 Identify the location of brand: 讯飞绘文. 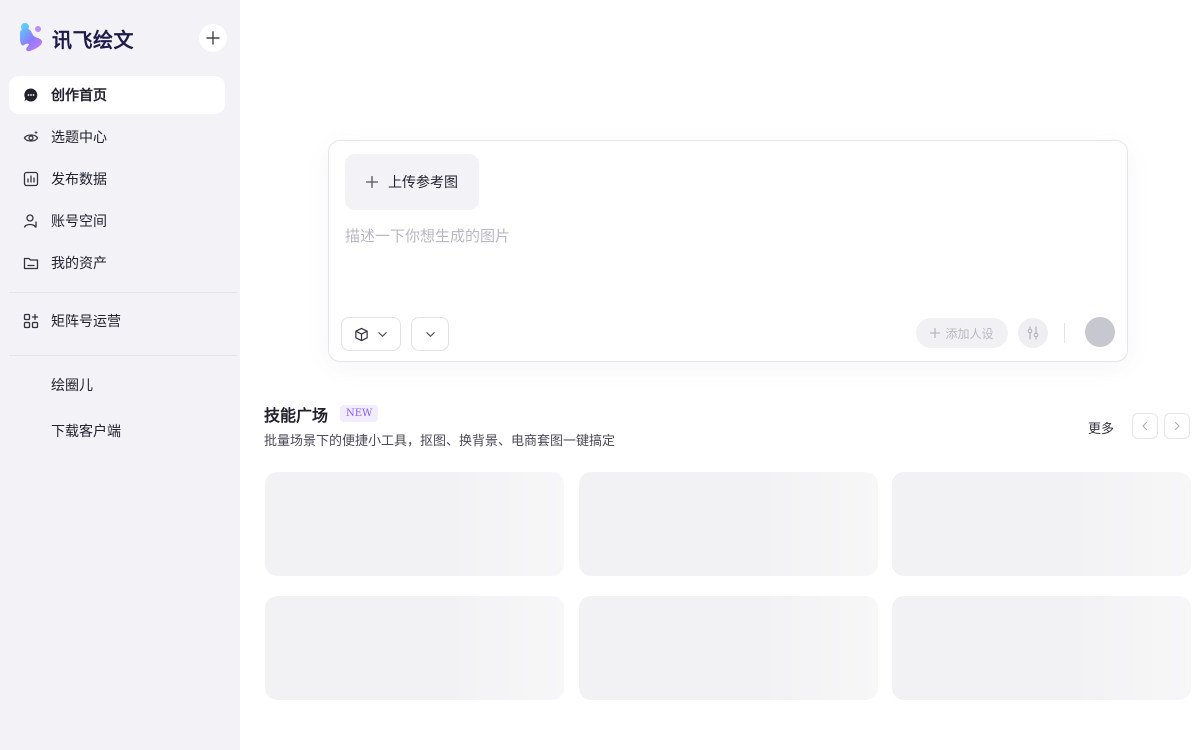
(75, 38).